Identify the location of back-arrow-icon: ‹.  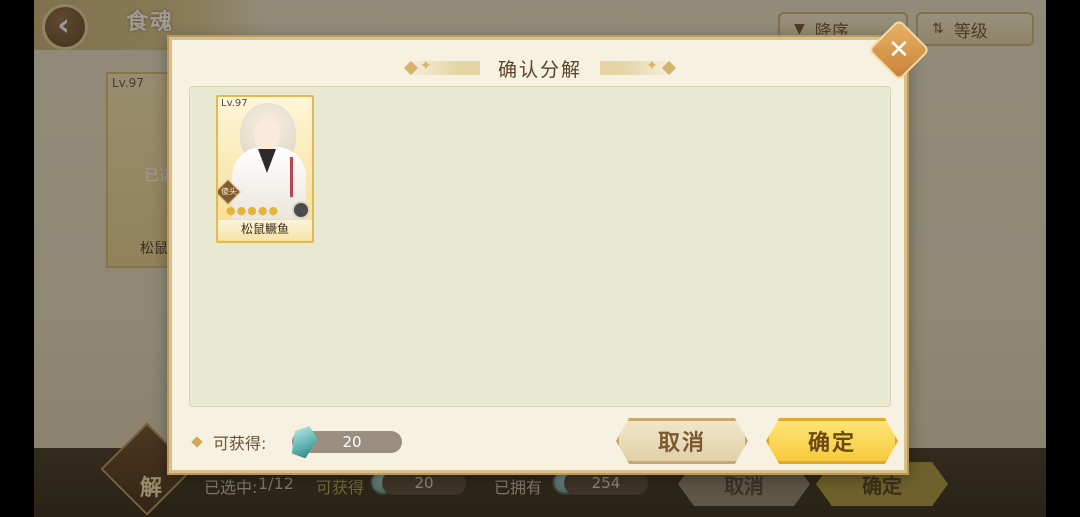
(63, 25).